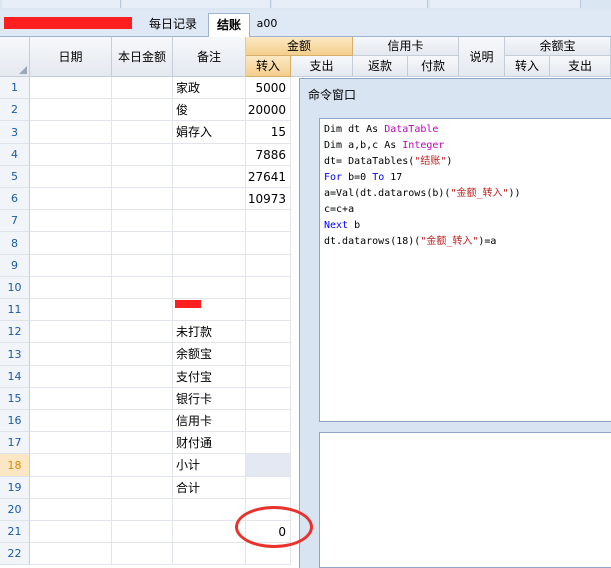 Image resolution: width=611 pixels, height=568 pixels. What do you see at coordinates (209, 57) in the screenshot?
I see `column-header-remark: 备注` at bounding box center [209, 57].